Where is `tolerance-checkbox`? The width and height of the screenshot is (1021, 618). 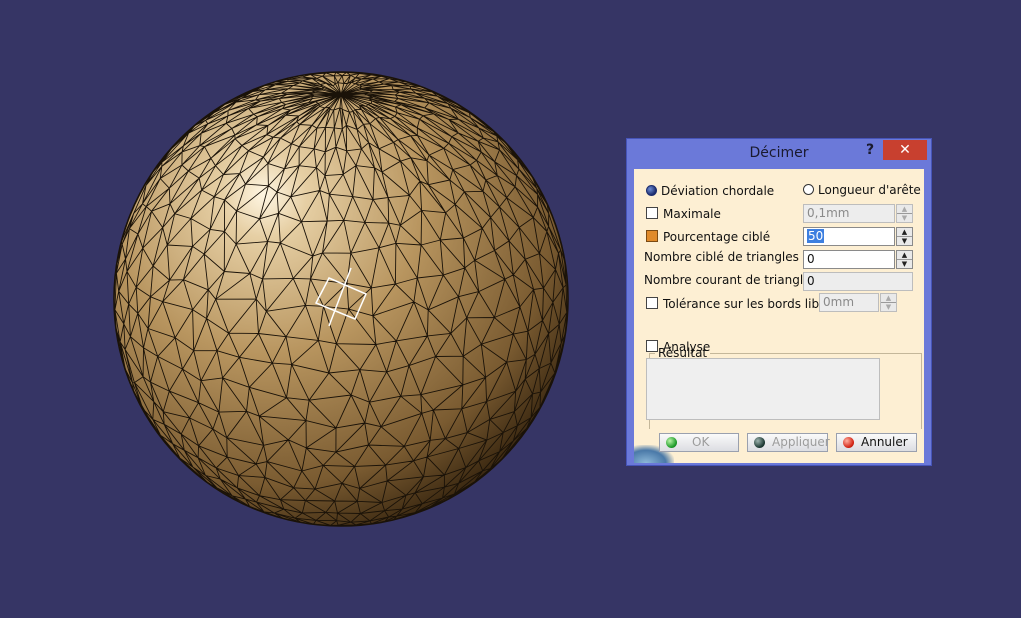
tolerance-checkbox is located at coordinates (652, 303).